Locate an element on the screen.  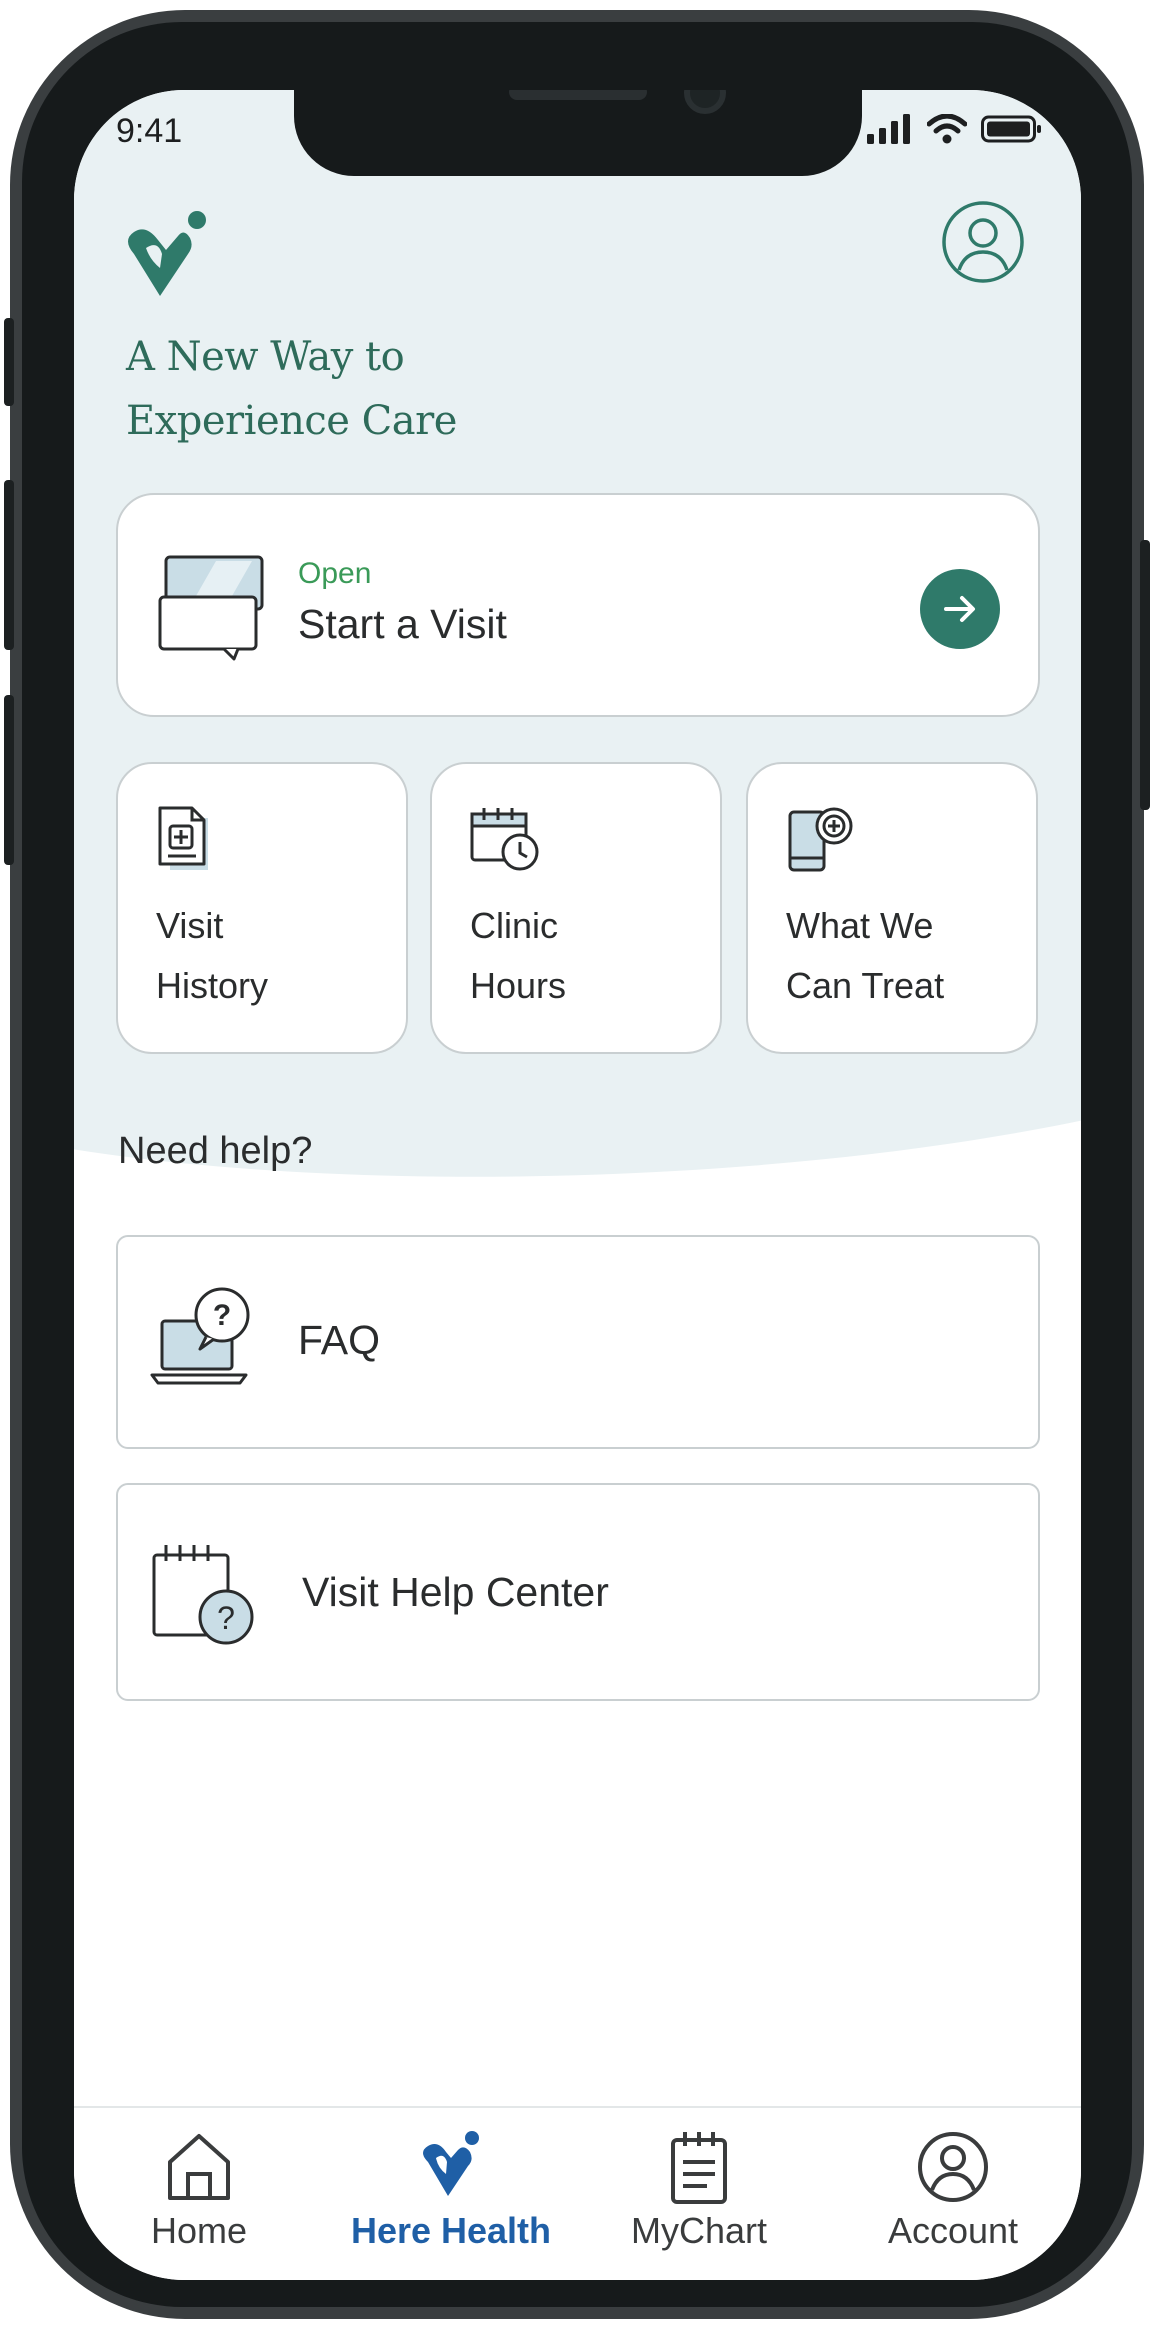
tile-label: Visit History is located at coordinates (276, 956).